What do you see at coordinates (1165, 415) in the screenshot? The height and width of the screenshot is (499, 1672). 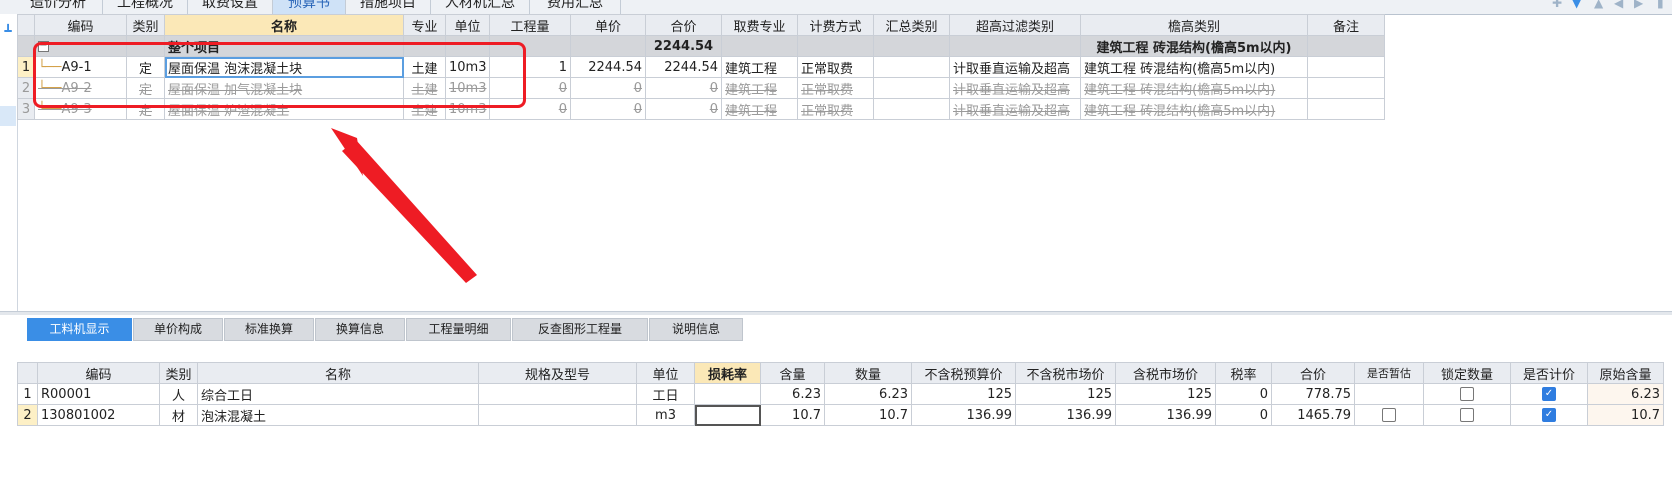 I see `market-price-tax-cell: 136.99` at bounding box center [1165, 415].